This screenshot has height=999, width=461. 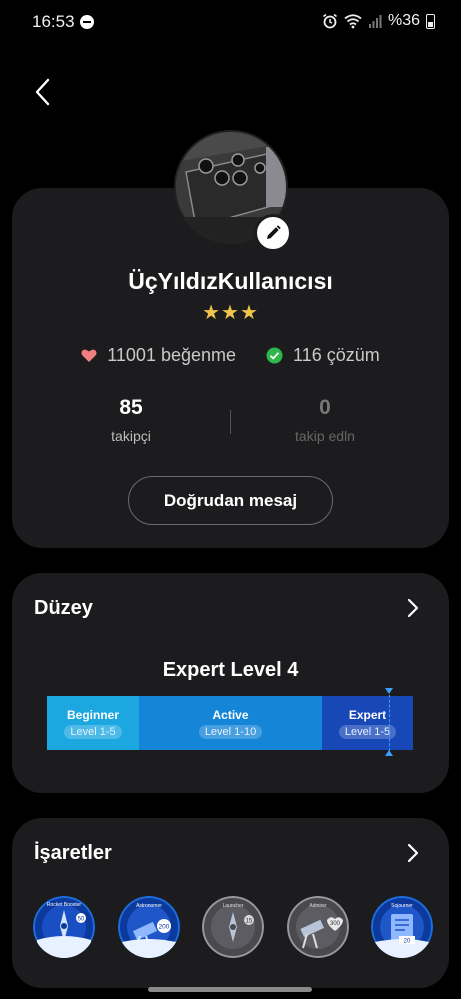 I want to click on likes-label: beğenme, so click(x=198, y=355).